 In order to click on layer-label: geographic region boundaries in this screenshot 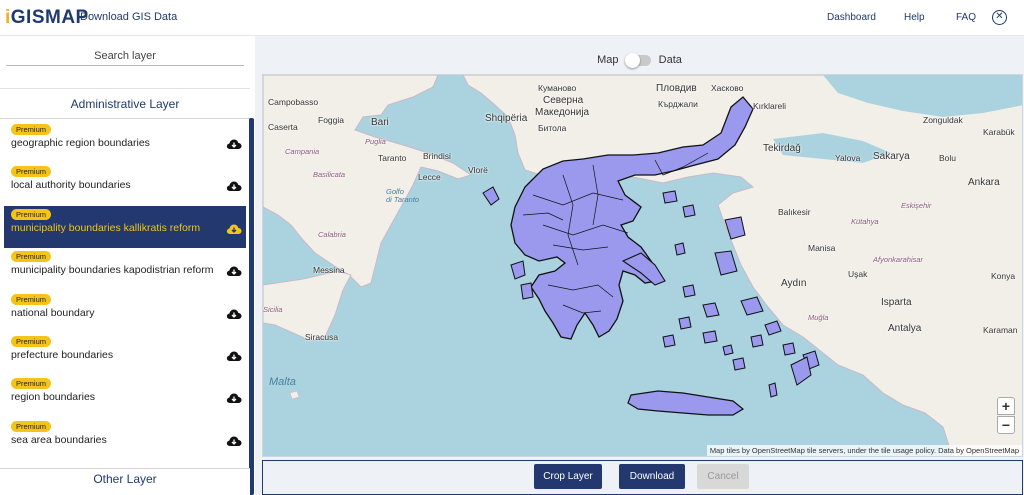, I will do `click(80, 143)`.